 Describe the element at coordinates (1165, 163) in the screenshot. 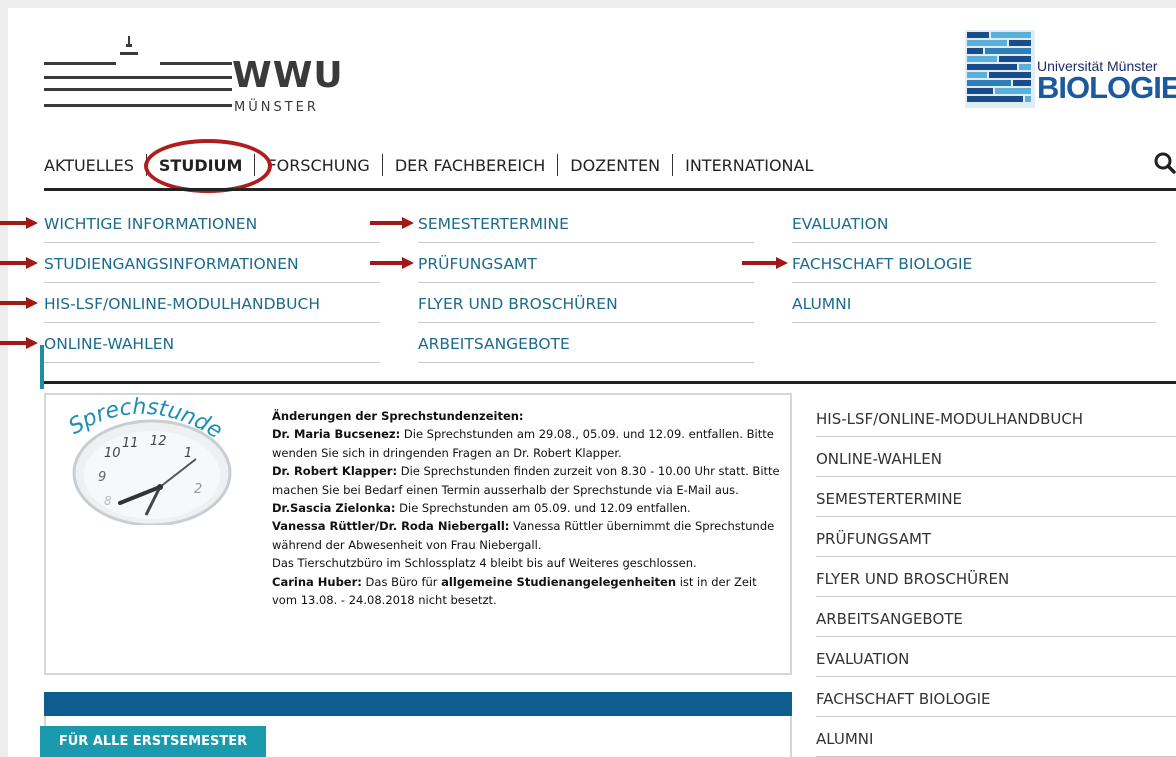

I see `search-icon` at that location.